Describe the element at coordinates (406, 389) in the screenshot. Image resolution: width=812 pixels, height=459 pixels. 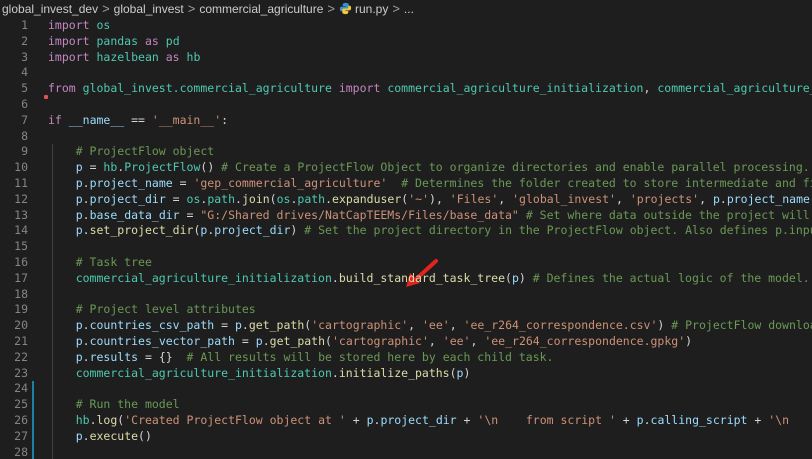
I see `code-line: 24` at that location.